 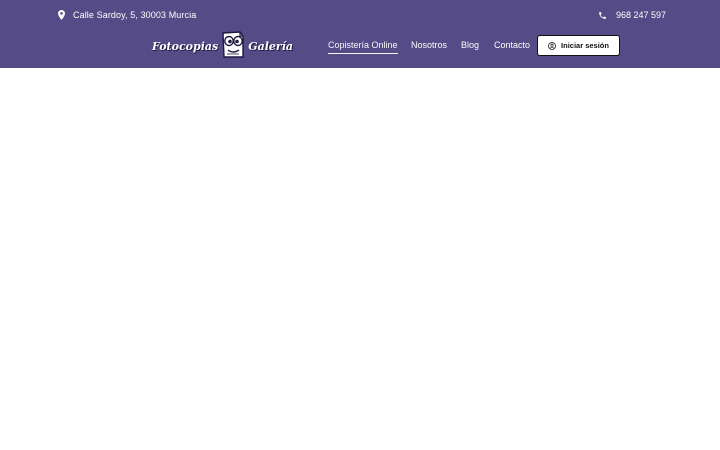 What do you see at coordinates (185, 46) in the screenshot?
I see `logo-word-left: Fotocopias` at bounding box center [185, 46].